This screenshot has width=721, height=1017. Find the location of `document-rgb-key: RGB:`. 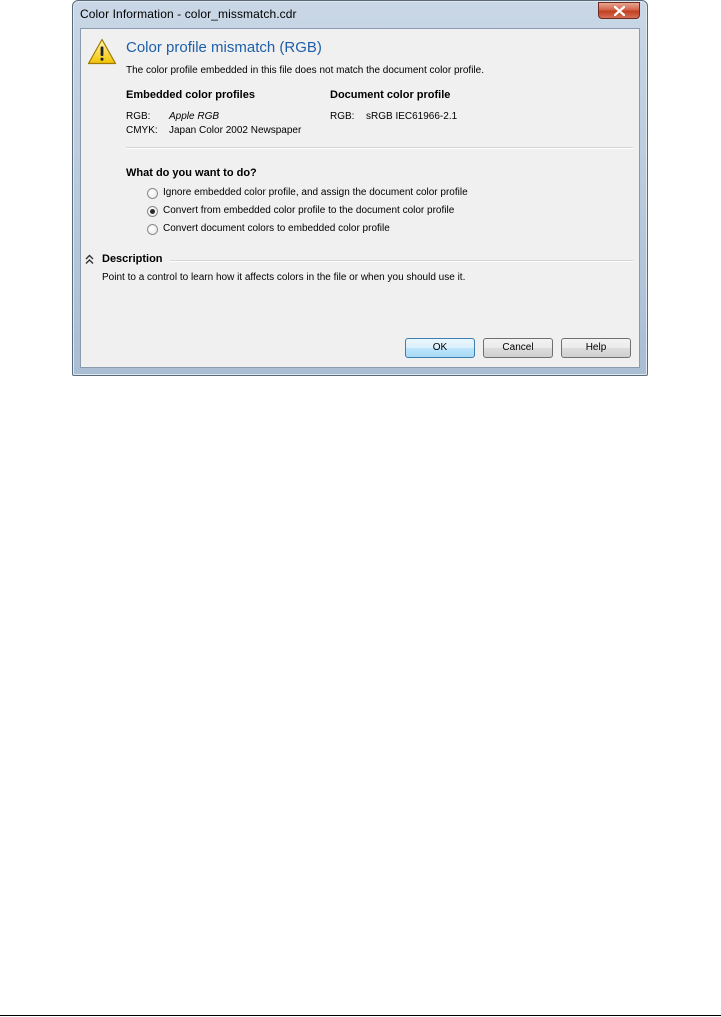

document-rgb-key: RGB: is located at coordinates (342, 116).